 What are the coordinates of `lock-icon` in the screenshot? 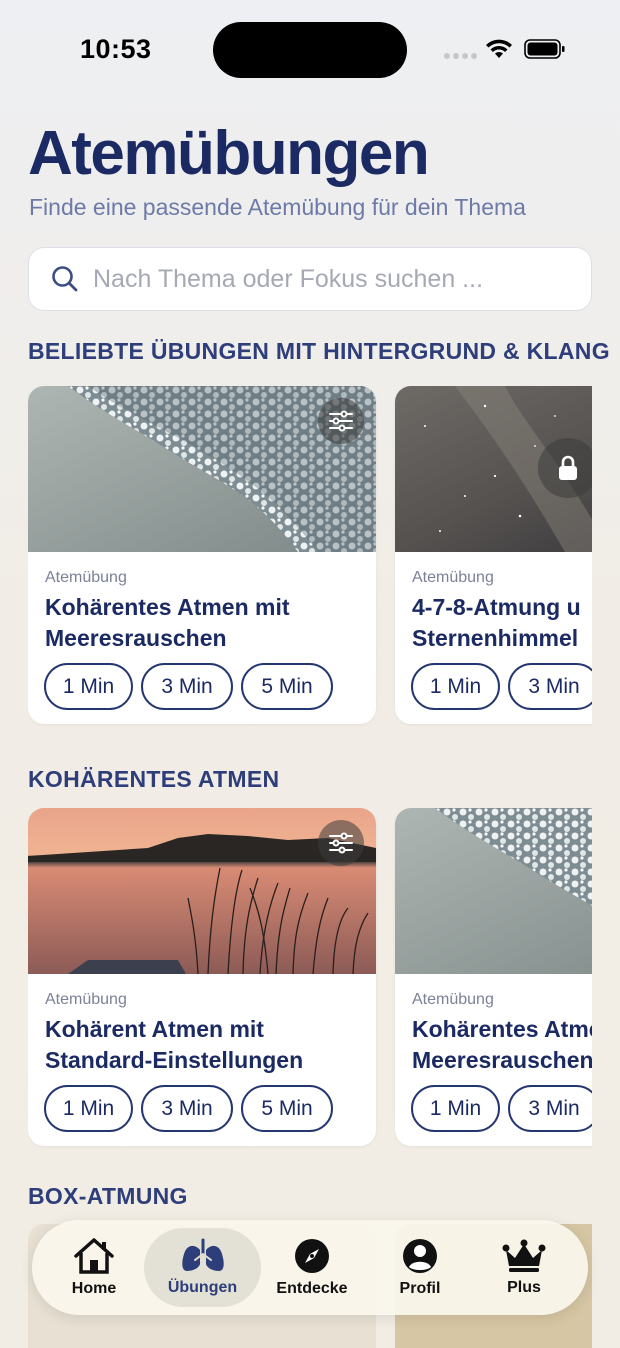 It's located at (565, 468).